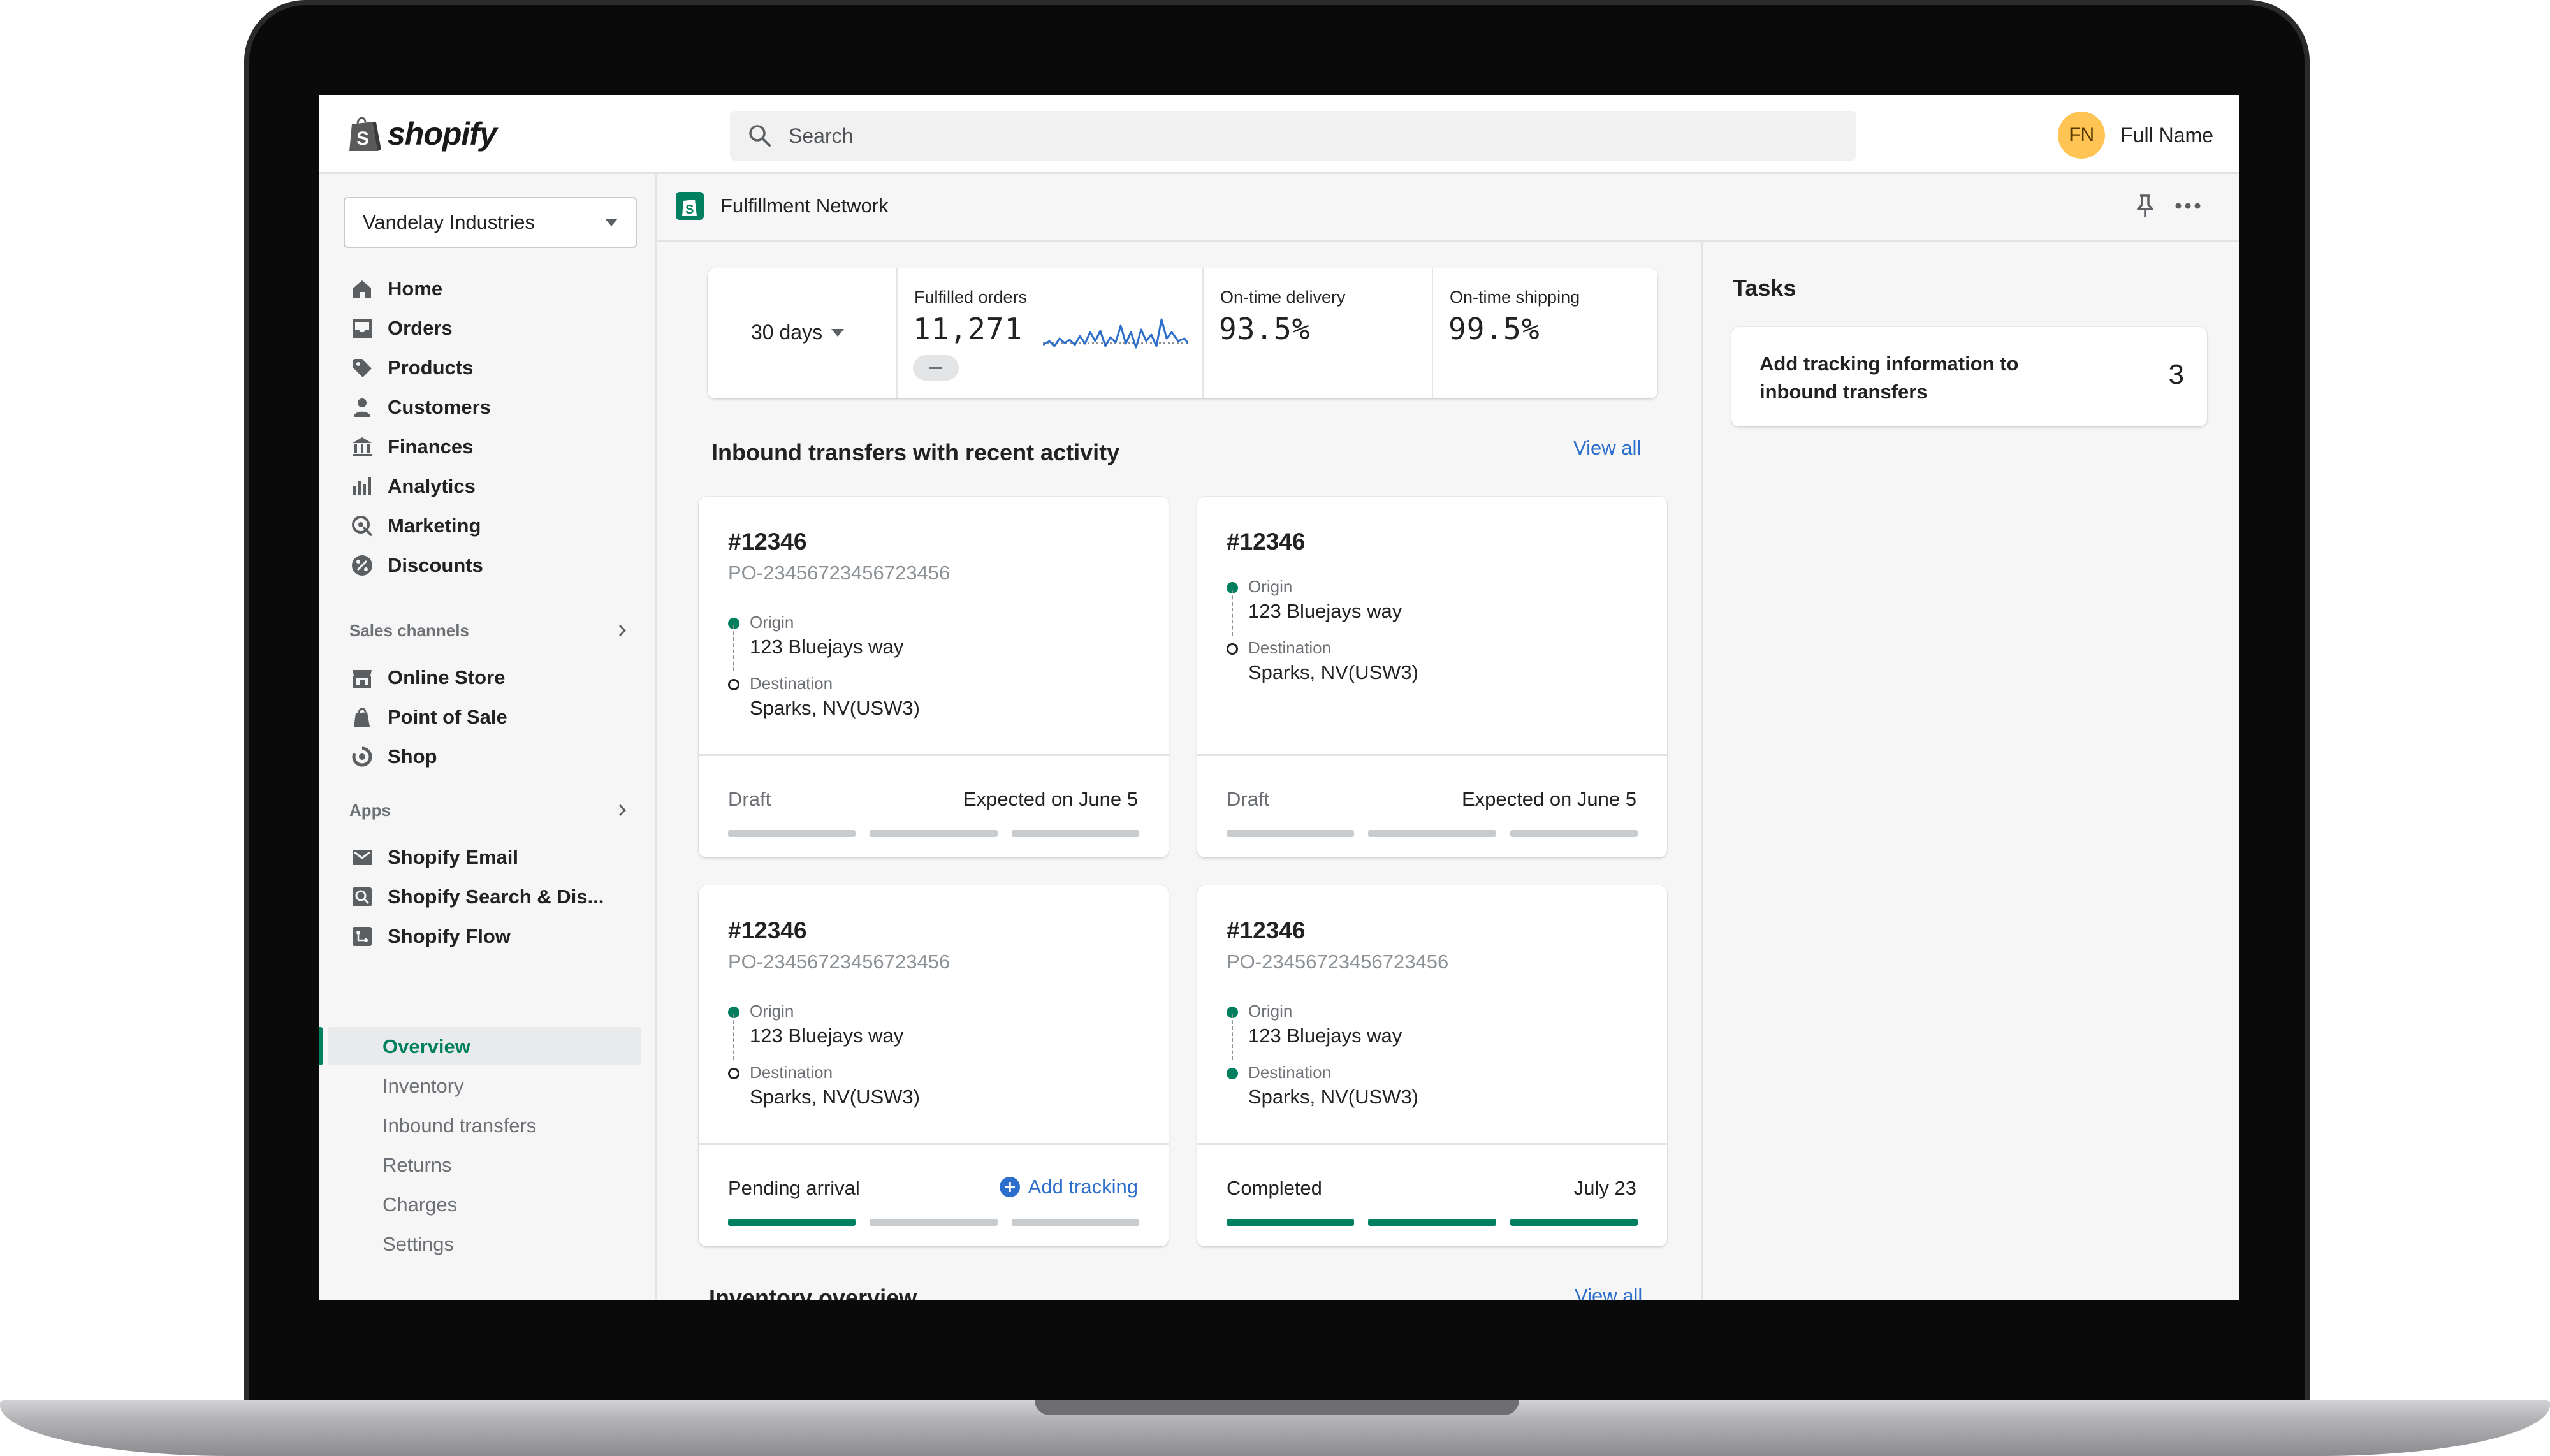  What do you see at coordinates (622, 810) in the screenshot?
I see `chevron-right-icon` at bounding box center [622, 810].